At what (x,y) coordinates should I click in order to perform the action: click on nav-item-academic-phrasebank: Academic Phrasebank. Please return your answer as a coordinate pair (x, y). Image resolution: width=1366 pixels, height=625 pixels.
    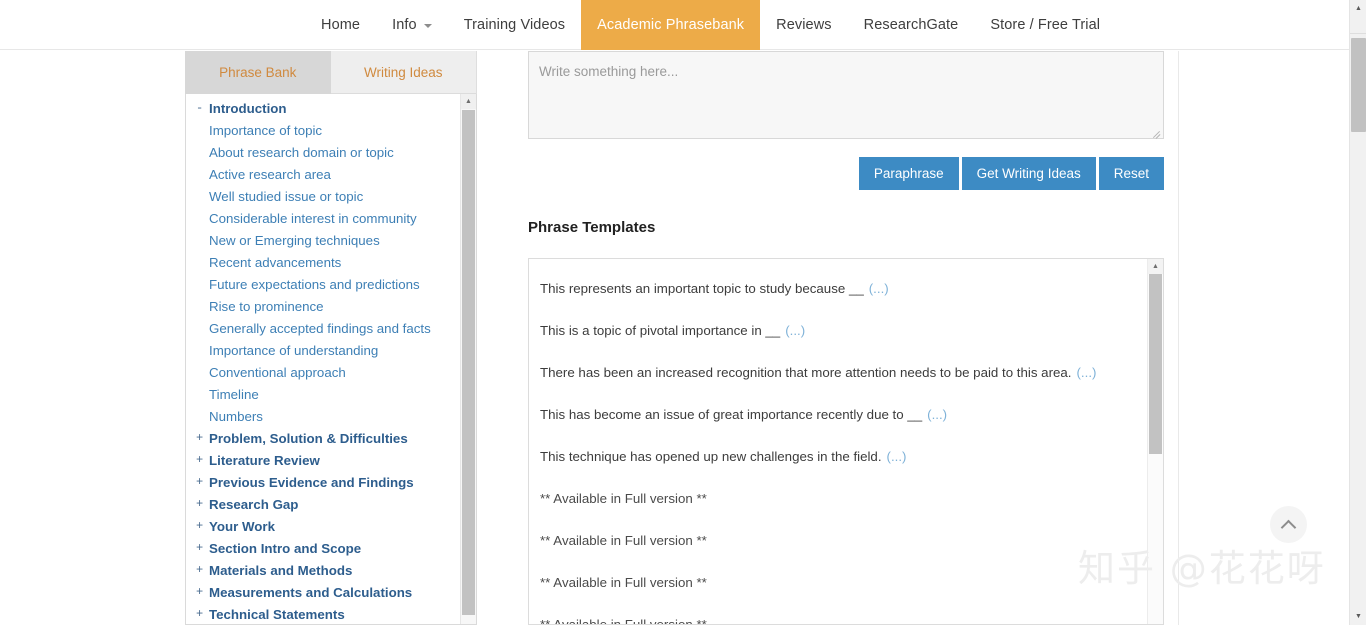
    Looking at the image, I should click on (671, 25).